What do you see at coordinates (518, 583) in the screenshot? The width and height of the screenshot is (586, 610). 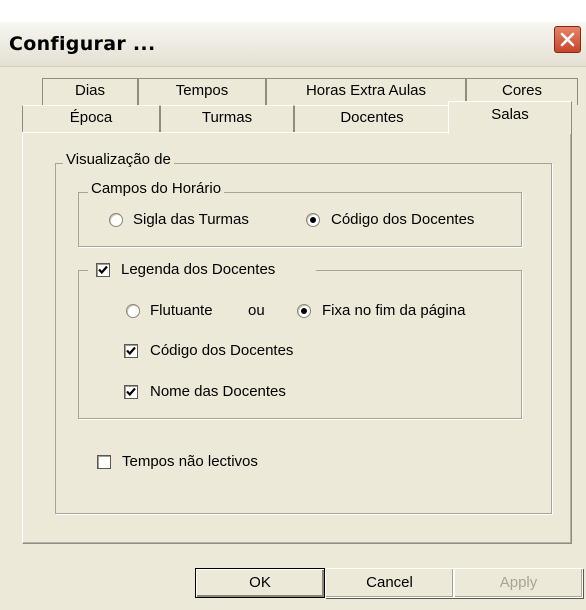 I see `apply-button: Apply` at bounding box center [518, 583].